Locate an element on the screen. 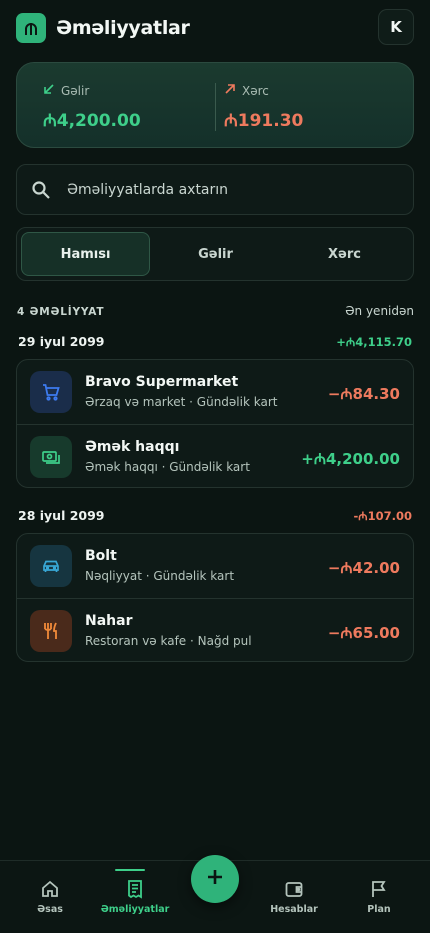 This screenshot has width=430, height=933. nav-item-accounts: Hesablar is located at coordinates (294, 897).